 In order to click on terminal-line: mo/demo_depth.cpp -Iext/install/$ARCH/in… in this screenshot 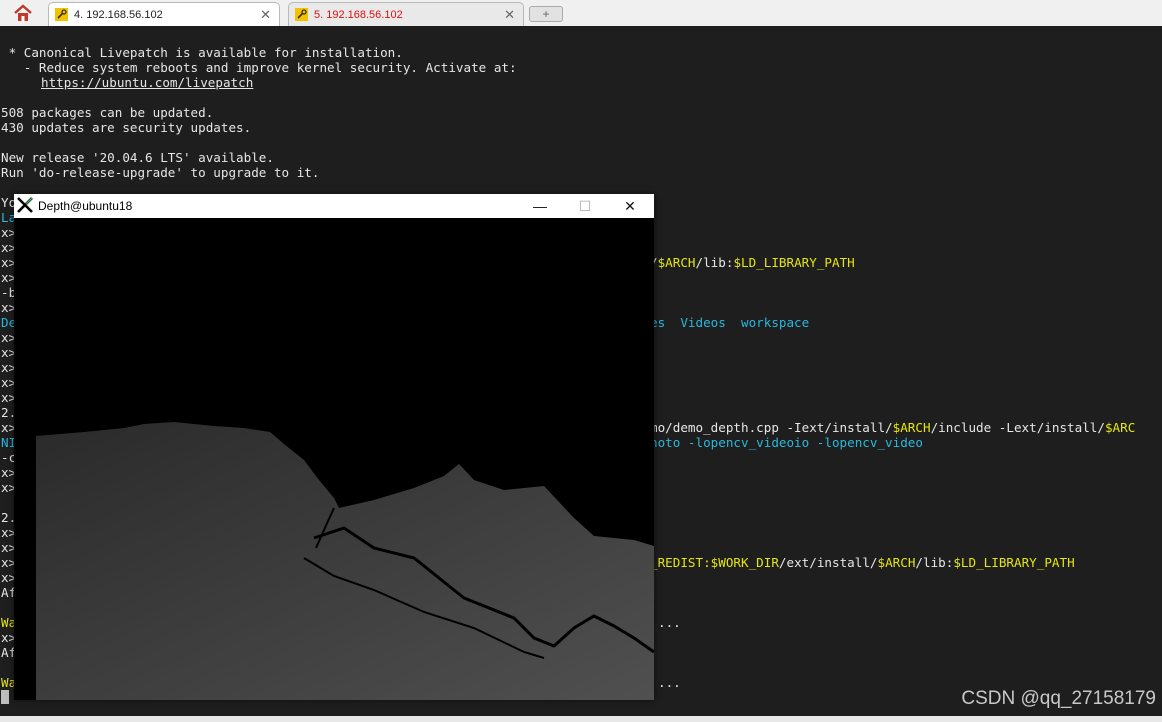, I will do `click(893, 427)`.